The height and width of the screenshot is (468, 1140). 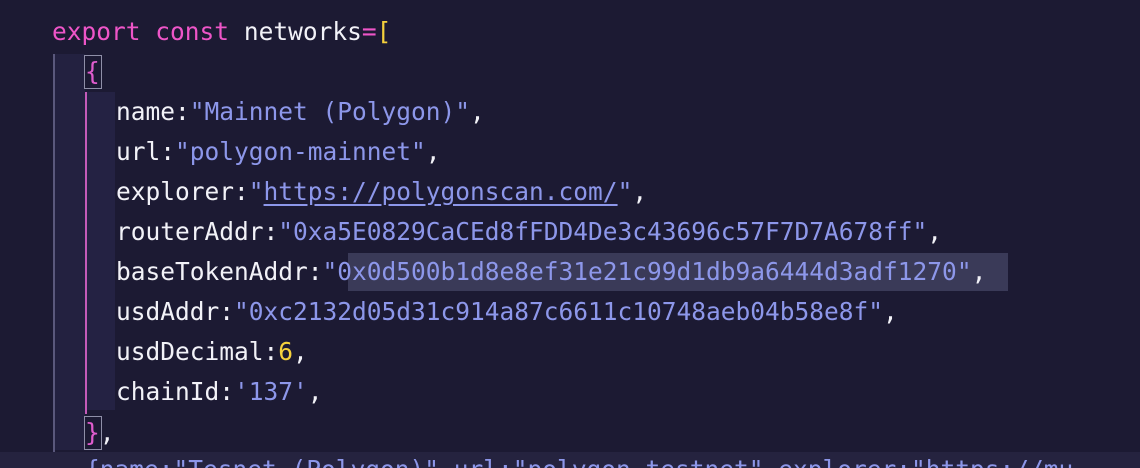 I want to click on code-line-chainid: chainId:'137',, so click(x=219, y=392).